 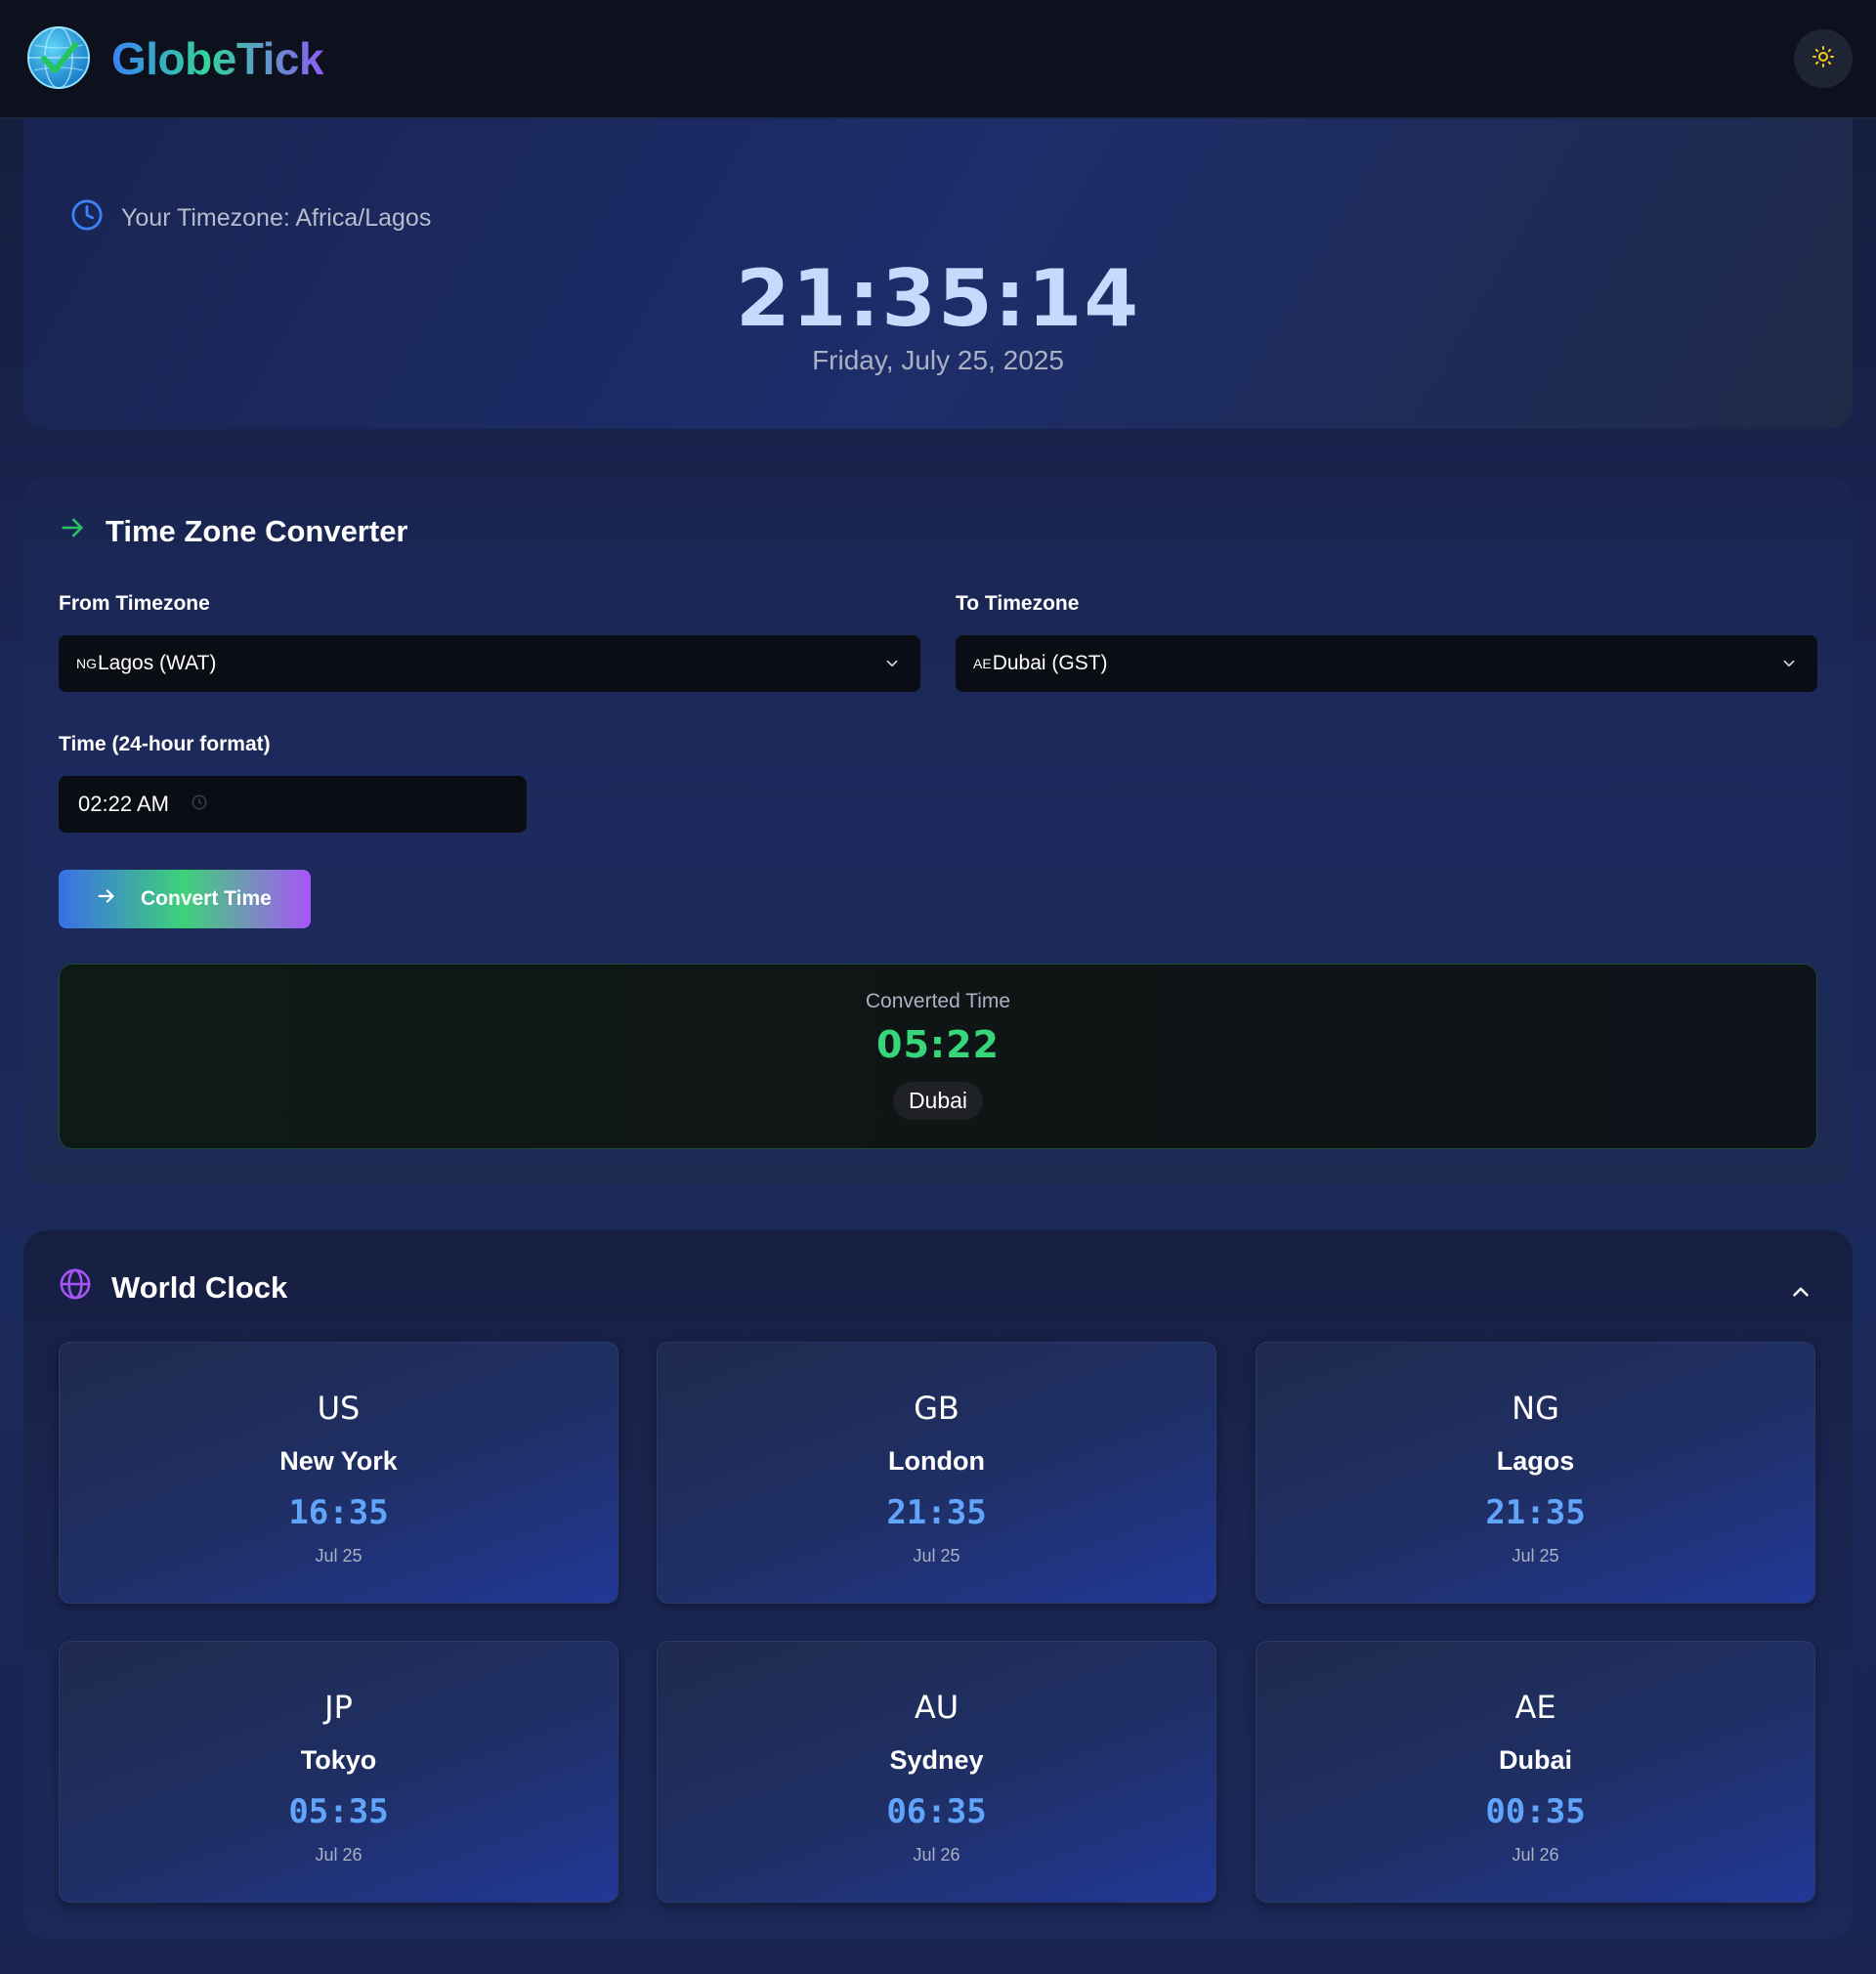 I want to click on current-time: 21:35:14, so click(x=938, y=298).